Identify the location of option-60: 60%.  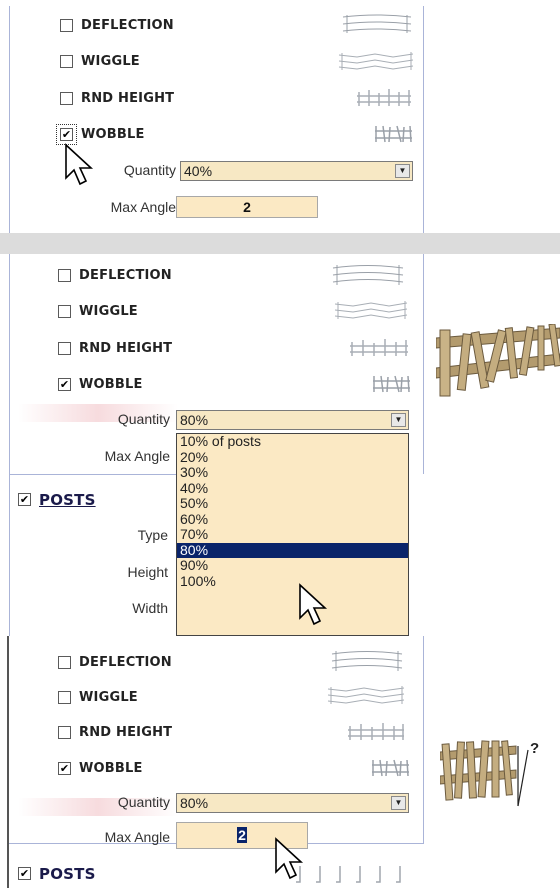
(292, 519).